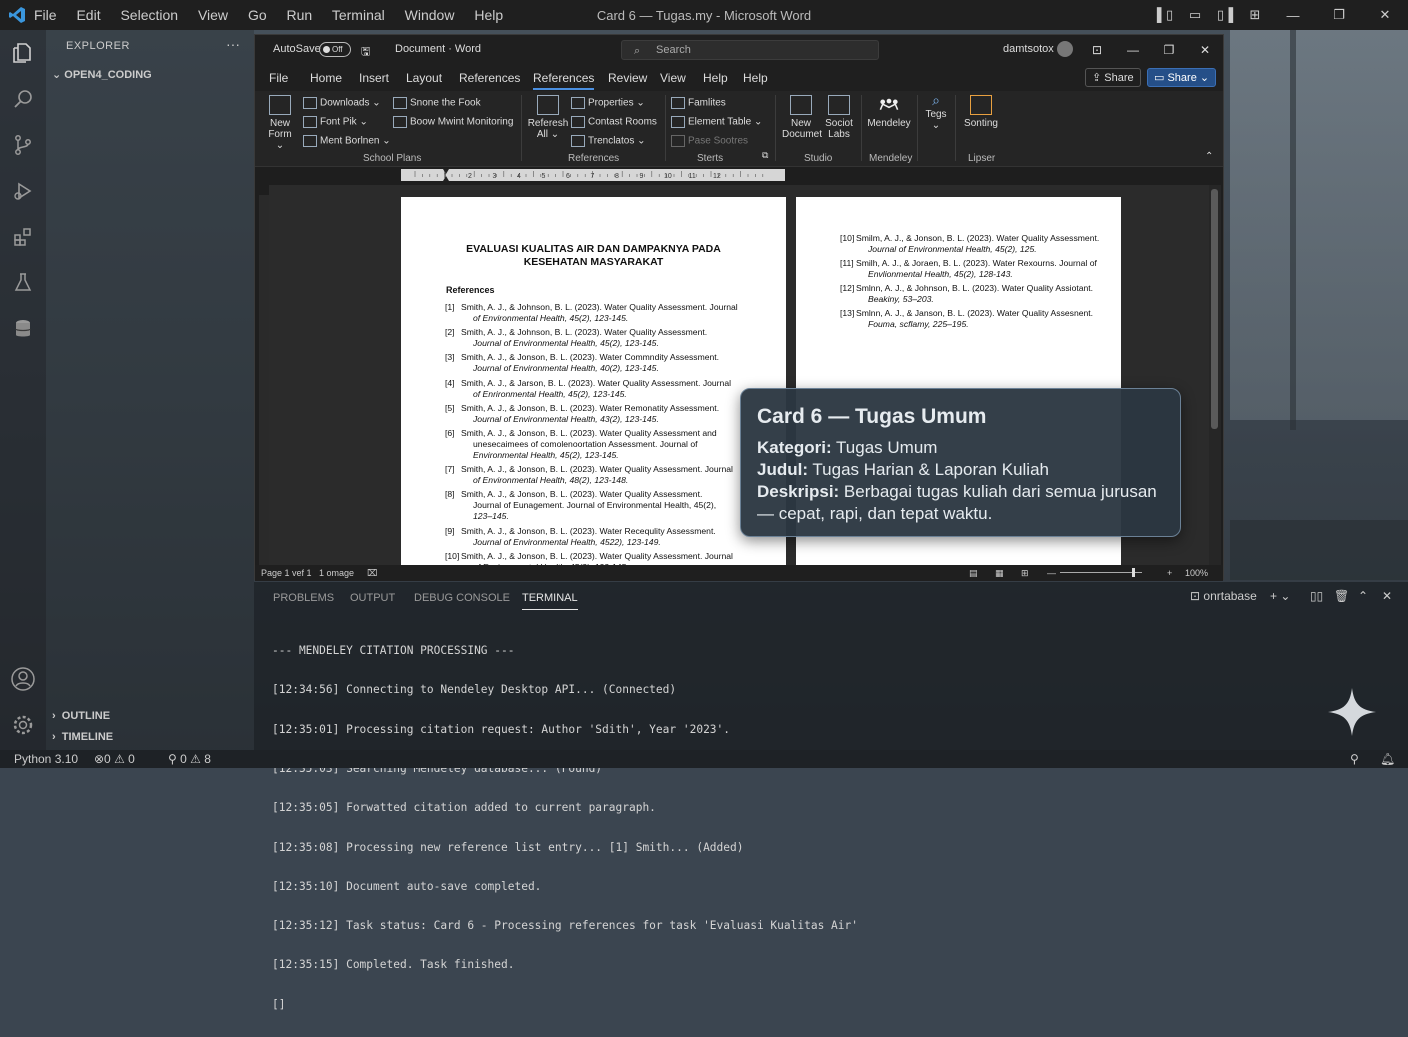 The height and width of the screenshot is (1037, 1408). Describe the element at coordinates (374, 78) in the screenshot. I see `tab-insert: Insert` at that location.